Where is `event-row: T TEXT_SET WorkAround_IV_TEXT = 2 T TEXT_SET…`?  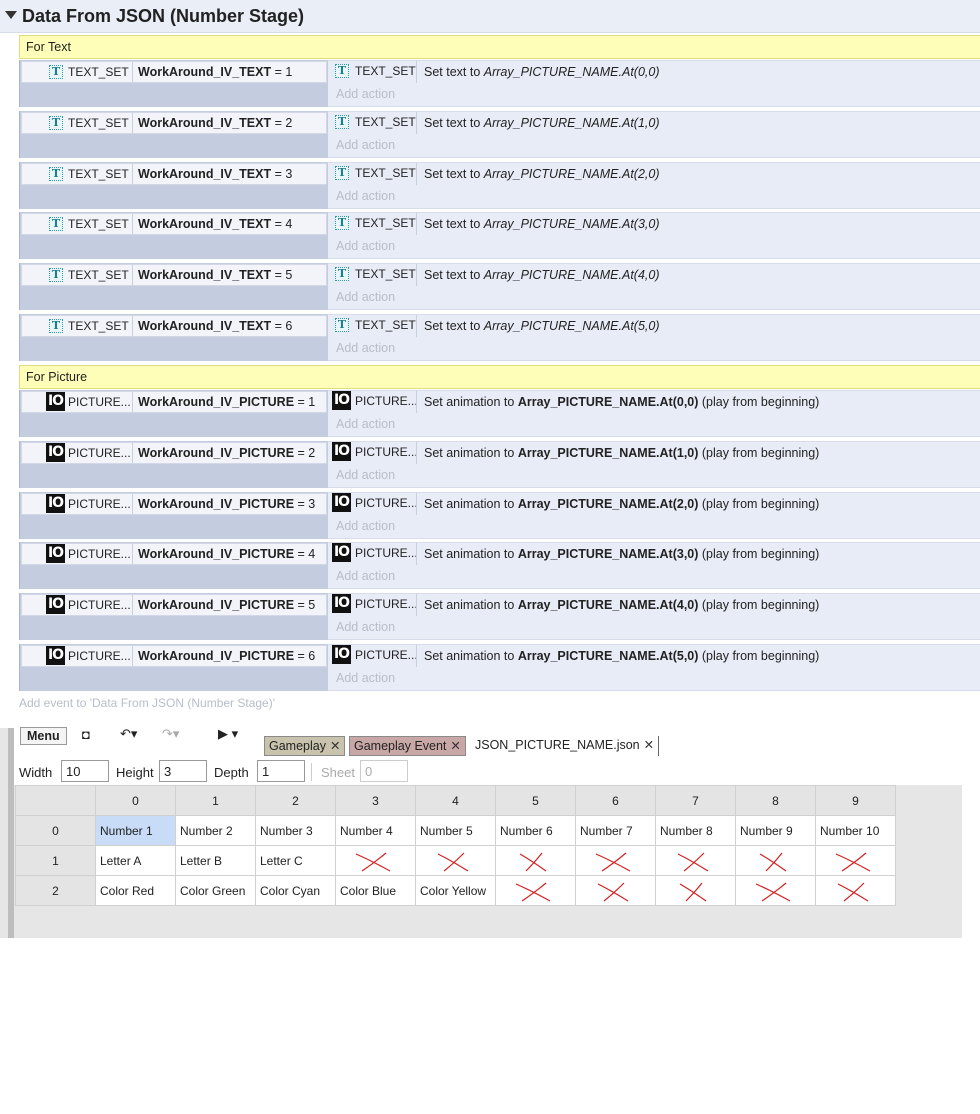
event-row: T TEXT_SET WorkAround_IV_TEXT = 2 T TEXT_SET… is located at coordinates (499, 134).